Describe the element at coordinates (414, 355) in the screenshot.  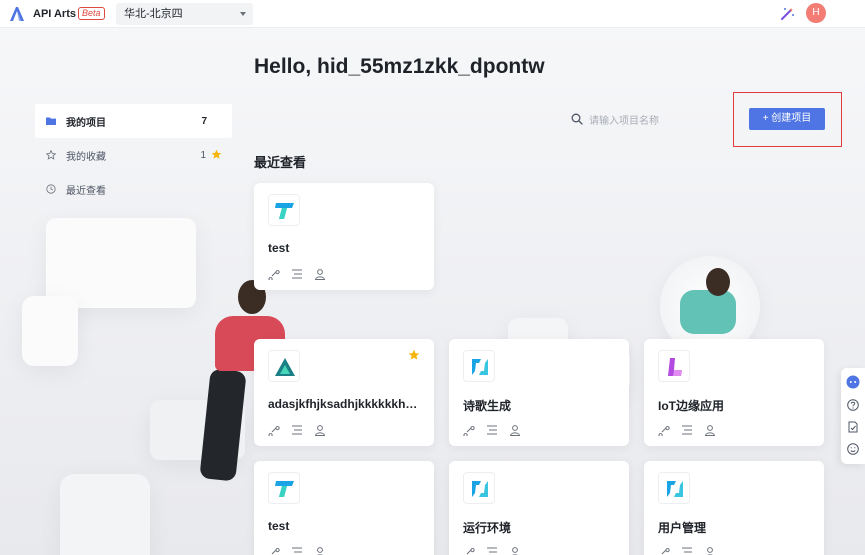
I see `favorite-star-icon` at that location.